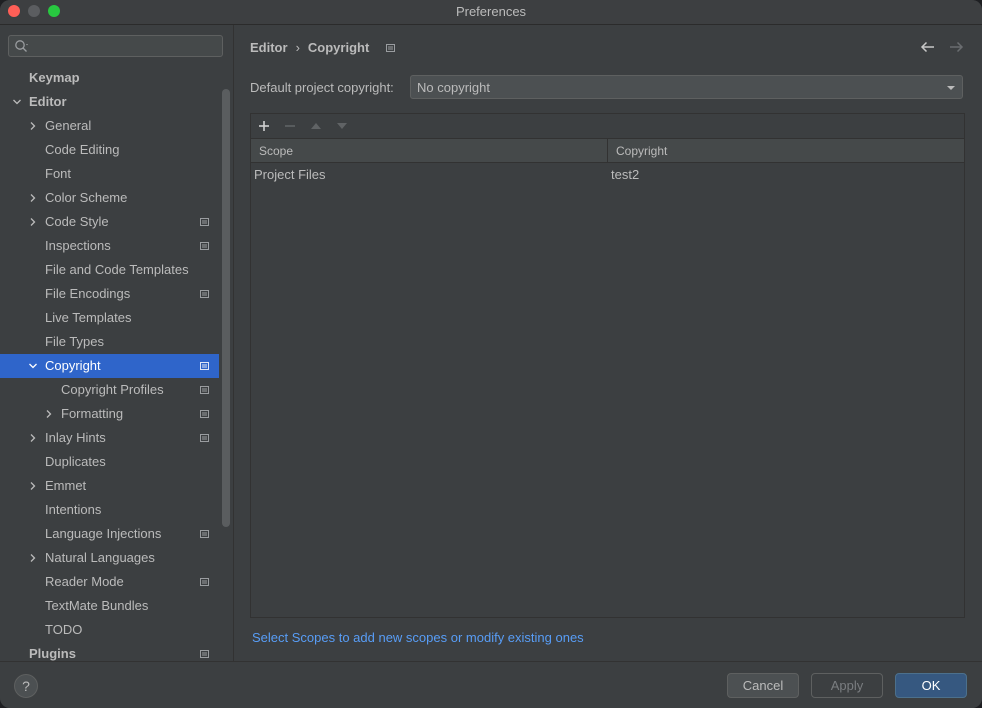 The height and width of the screenshot is (708, 982). Describe the element at coordinates (931, 685) in the screenshot. I see `ok-button: OK` at that location.